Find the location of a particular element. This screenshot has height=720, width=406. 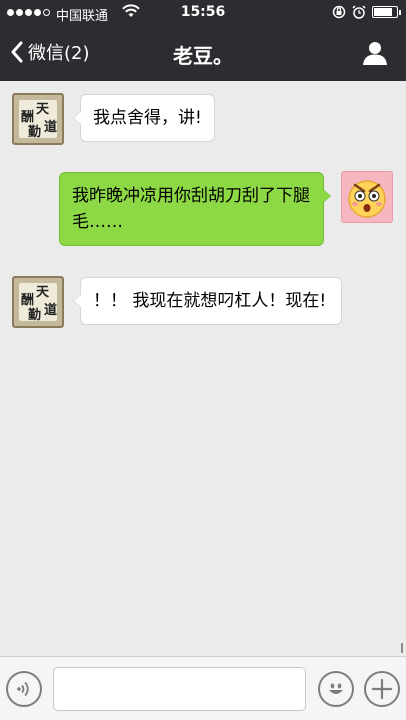

incoming-message-bubble: 我点舍得，讲! is located at coordinates (144, 118).